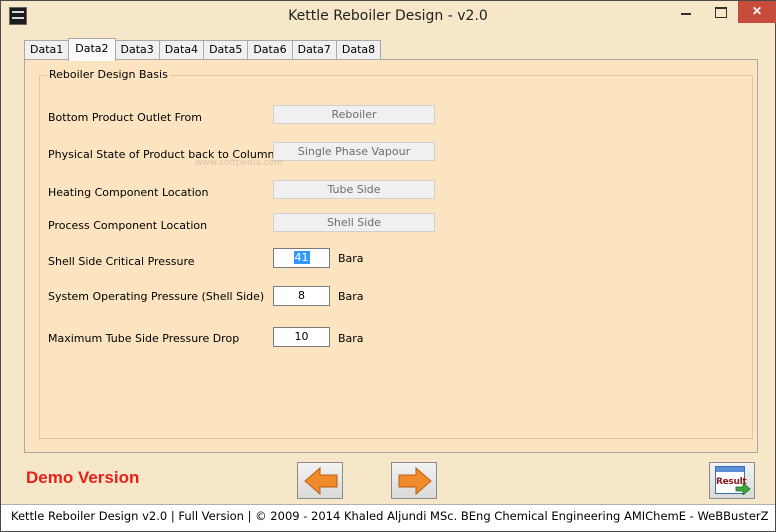 The image size is (776, 532). Describe the element at coordinates (354, 114) in the screenshot. I see `bottom-product-outlet-field: Reboiler` at that location.